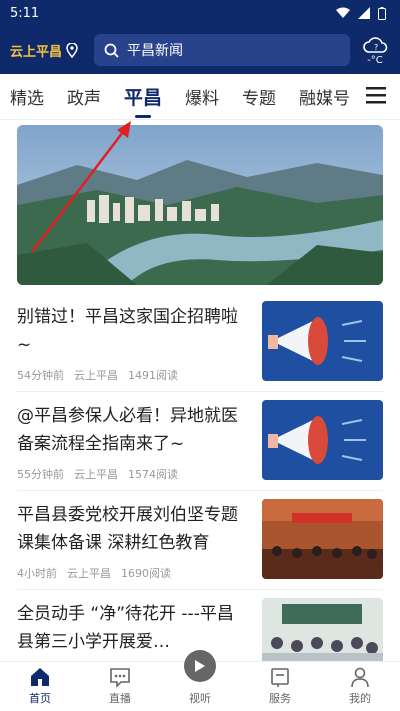 The height and width of the screenshot is (711, 400). Describe the element at coordinates (111, 50) in the screenshot. I see `search-icon` at that location.